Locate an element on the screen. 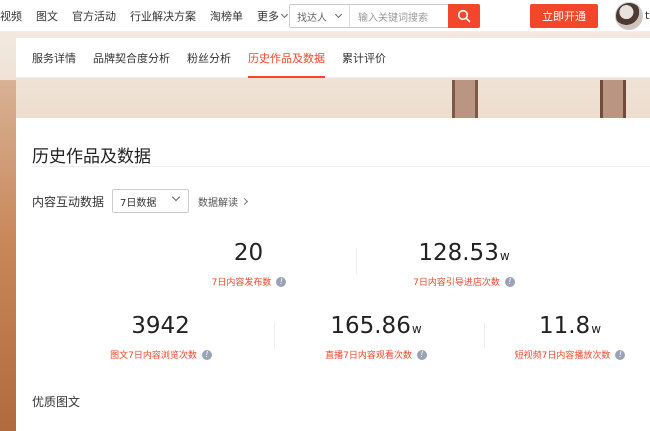 The image size is (650, 431). stat-label-row: 图文7日内容浏览次数! is located at coordinates (161, 354).